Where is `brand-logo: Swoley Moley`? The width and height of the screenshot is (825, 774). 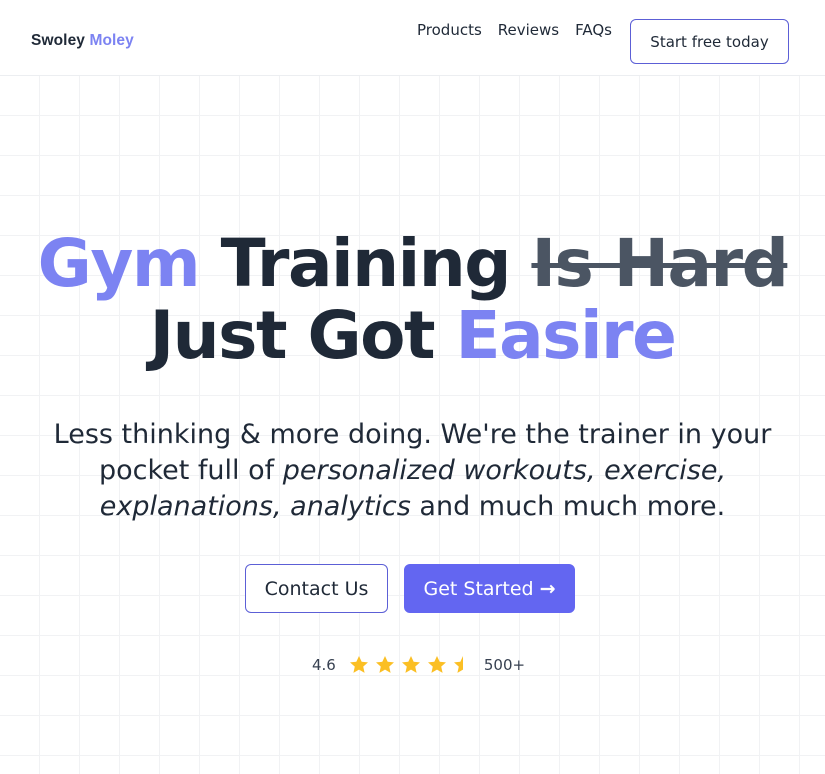 brand-logo: Swoley Moley is located at coordinates (82, 41).